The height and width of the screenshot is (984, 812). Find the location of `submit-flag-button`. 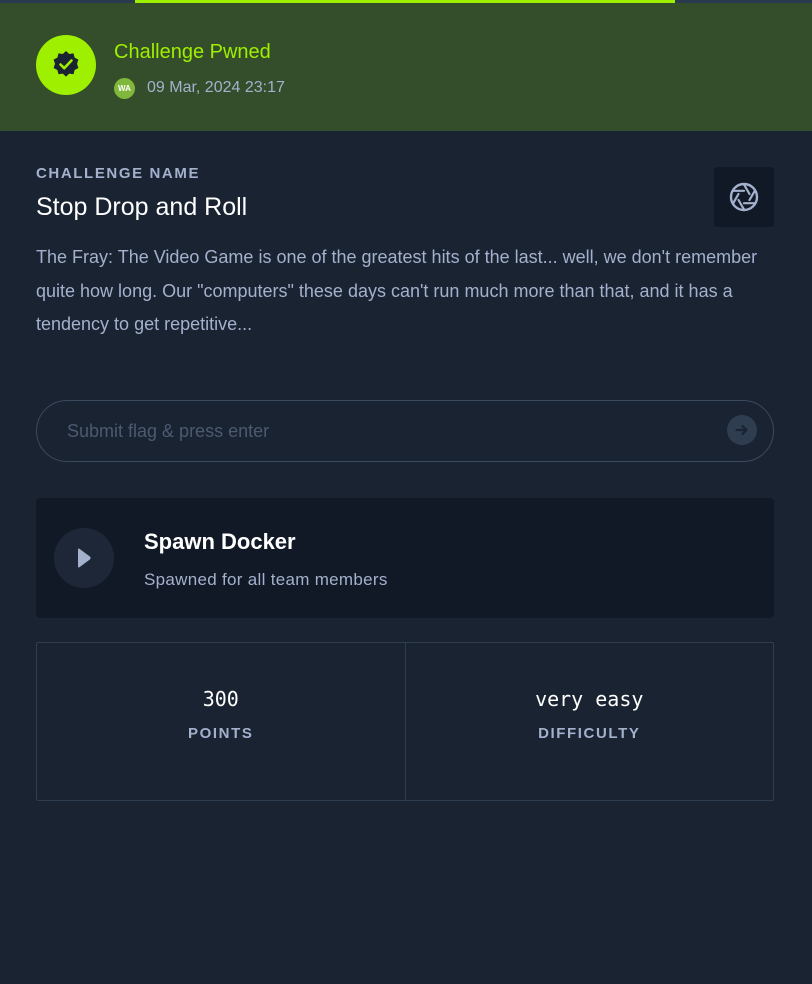

submit-flag-button is located at coordinates (742, 430).